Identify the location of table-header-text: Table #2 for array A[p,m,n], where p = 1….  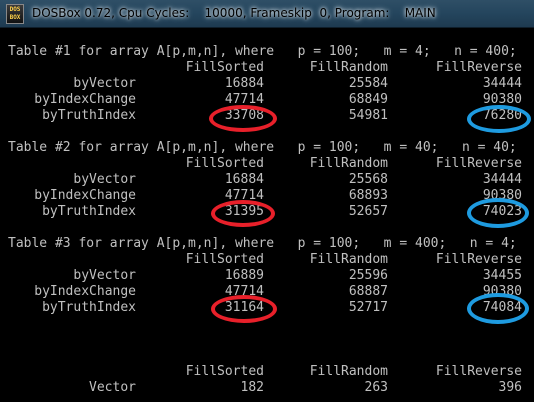
(262, 147).